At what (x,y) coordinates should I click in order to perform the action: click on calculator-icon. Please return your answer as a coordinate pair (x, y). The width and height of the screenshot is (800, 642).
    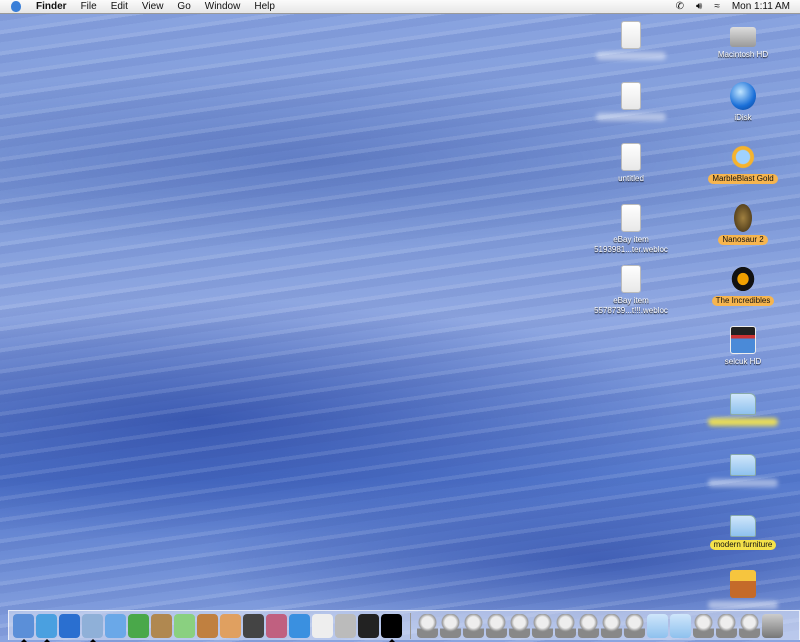
    Looking at the image, I should click on (345, 625).